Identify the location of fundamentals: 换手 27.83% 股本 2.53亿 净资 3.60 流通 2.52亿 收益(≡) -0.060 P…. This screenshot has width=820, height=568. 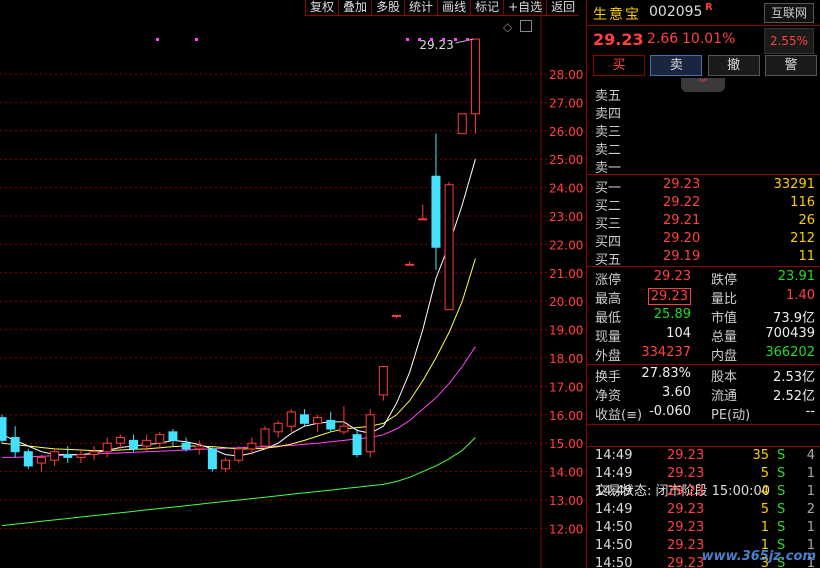
(703, 394).